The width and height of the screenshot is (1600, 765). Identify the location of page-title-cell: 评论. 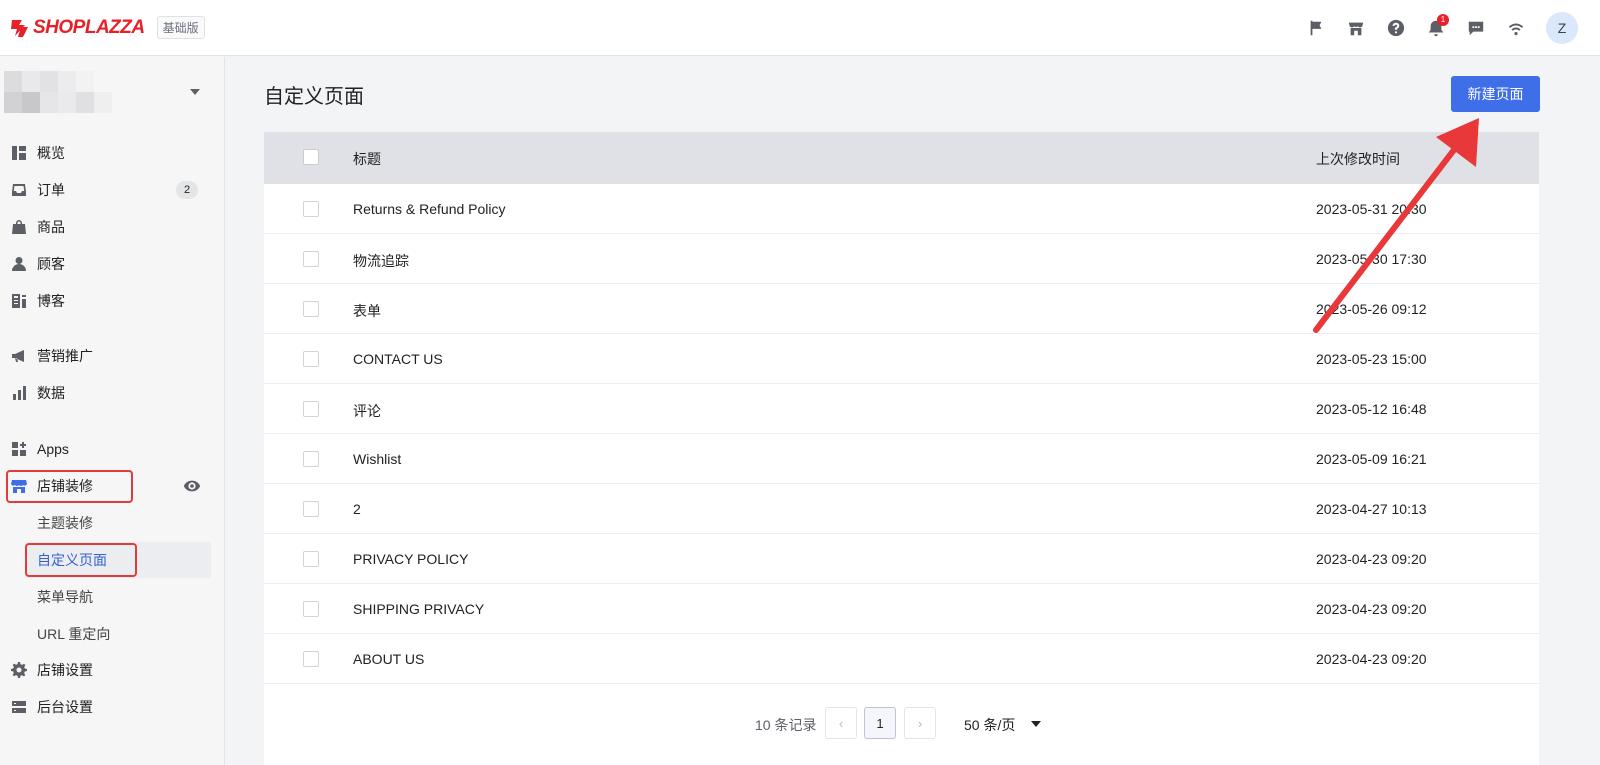
(367, 411).